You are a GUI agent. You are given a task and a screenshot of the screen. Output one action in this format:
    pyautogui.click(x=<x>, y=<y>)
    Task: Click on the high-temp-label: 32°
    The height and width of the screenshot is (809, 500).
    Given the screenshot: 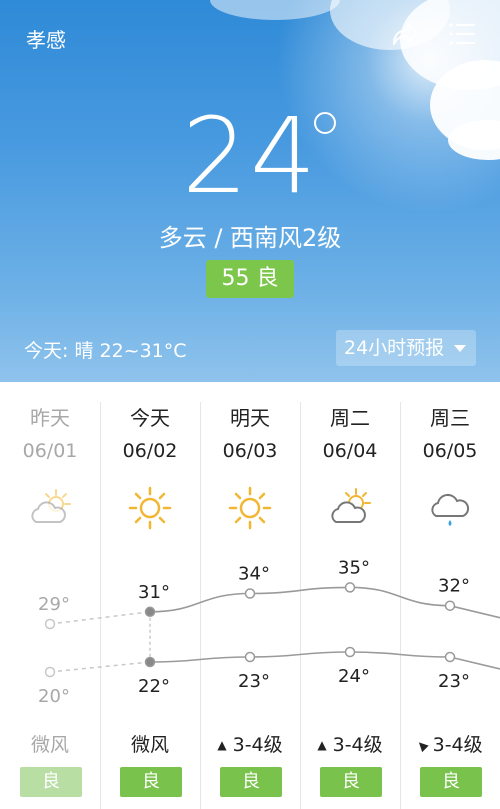 What is the action you would take?
    pyautogui.click(x=454, y=586)
    